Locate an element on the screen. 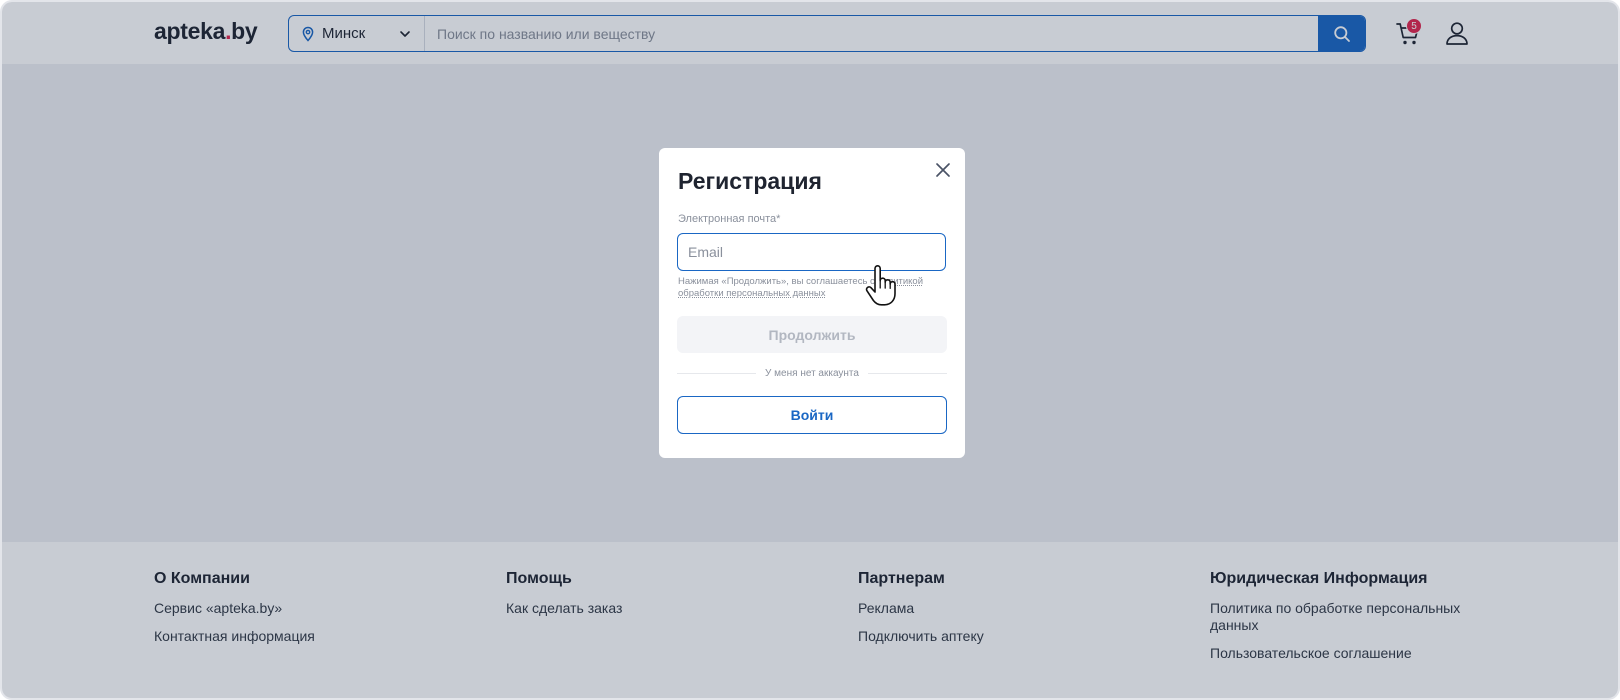 The height and width of the screenshot is (700, 1620). close-icon is located at coordinates (943, 170).